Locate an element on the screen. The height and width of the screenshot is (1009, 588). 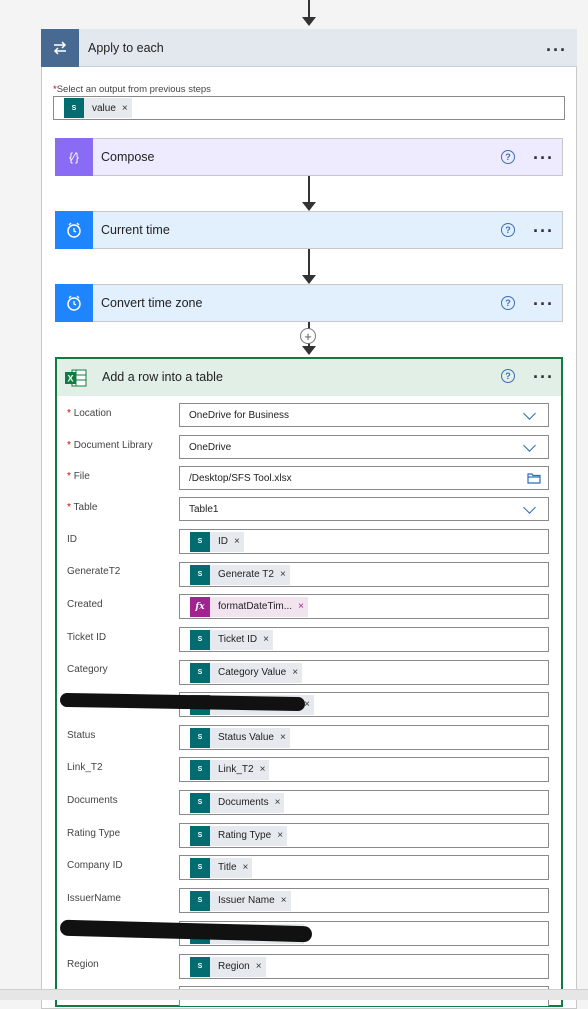
generate-t2-token: S Generate T2 × is located at coordinates (240, 574).